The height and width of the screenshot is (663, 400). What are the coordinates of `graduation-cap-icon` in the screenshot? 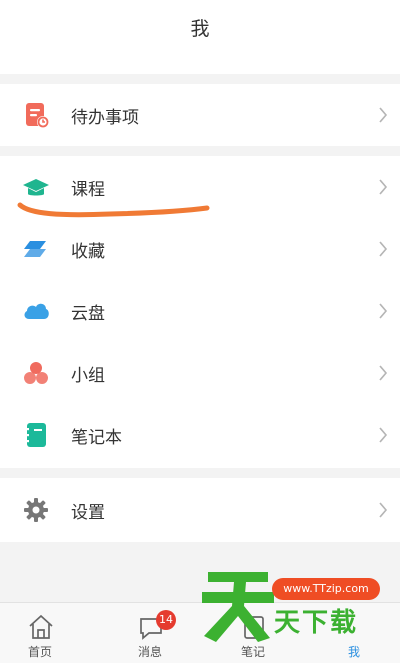 It's located at (36, 187).